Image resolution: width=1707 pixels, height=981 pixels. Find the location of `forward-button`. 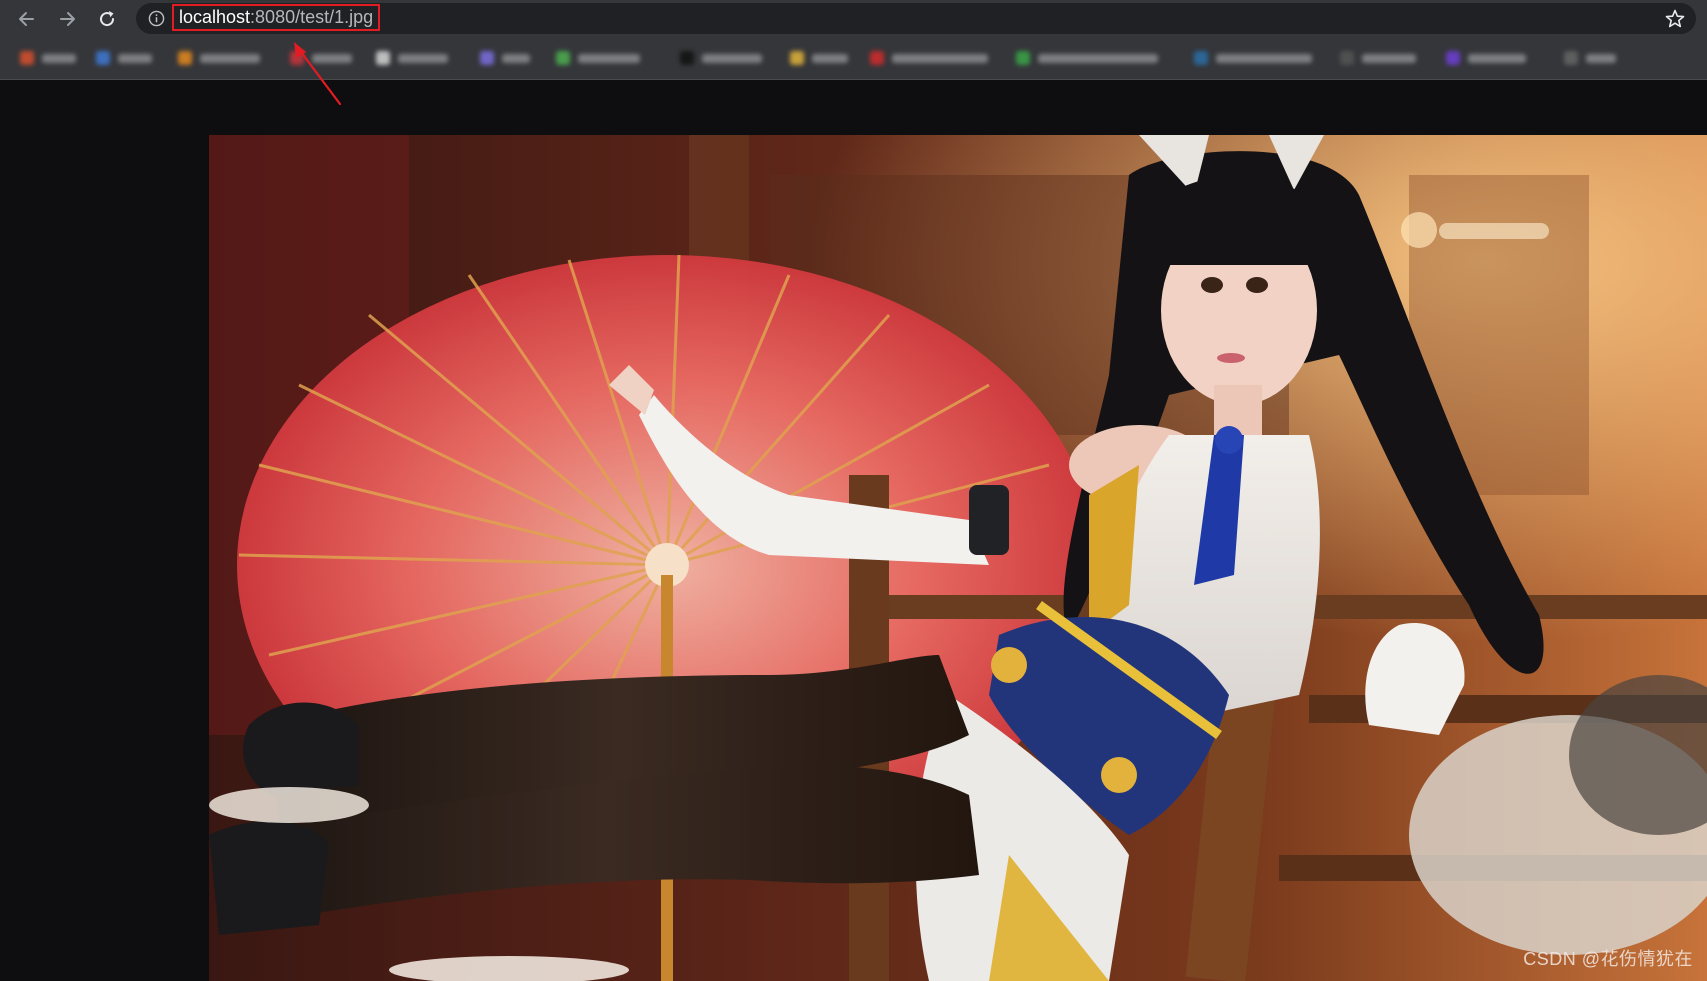

forward-button is located at coordinates (67, 19).